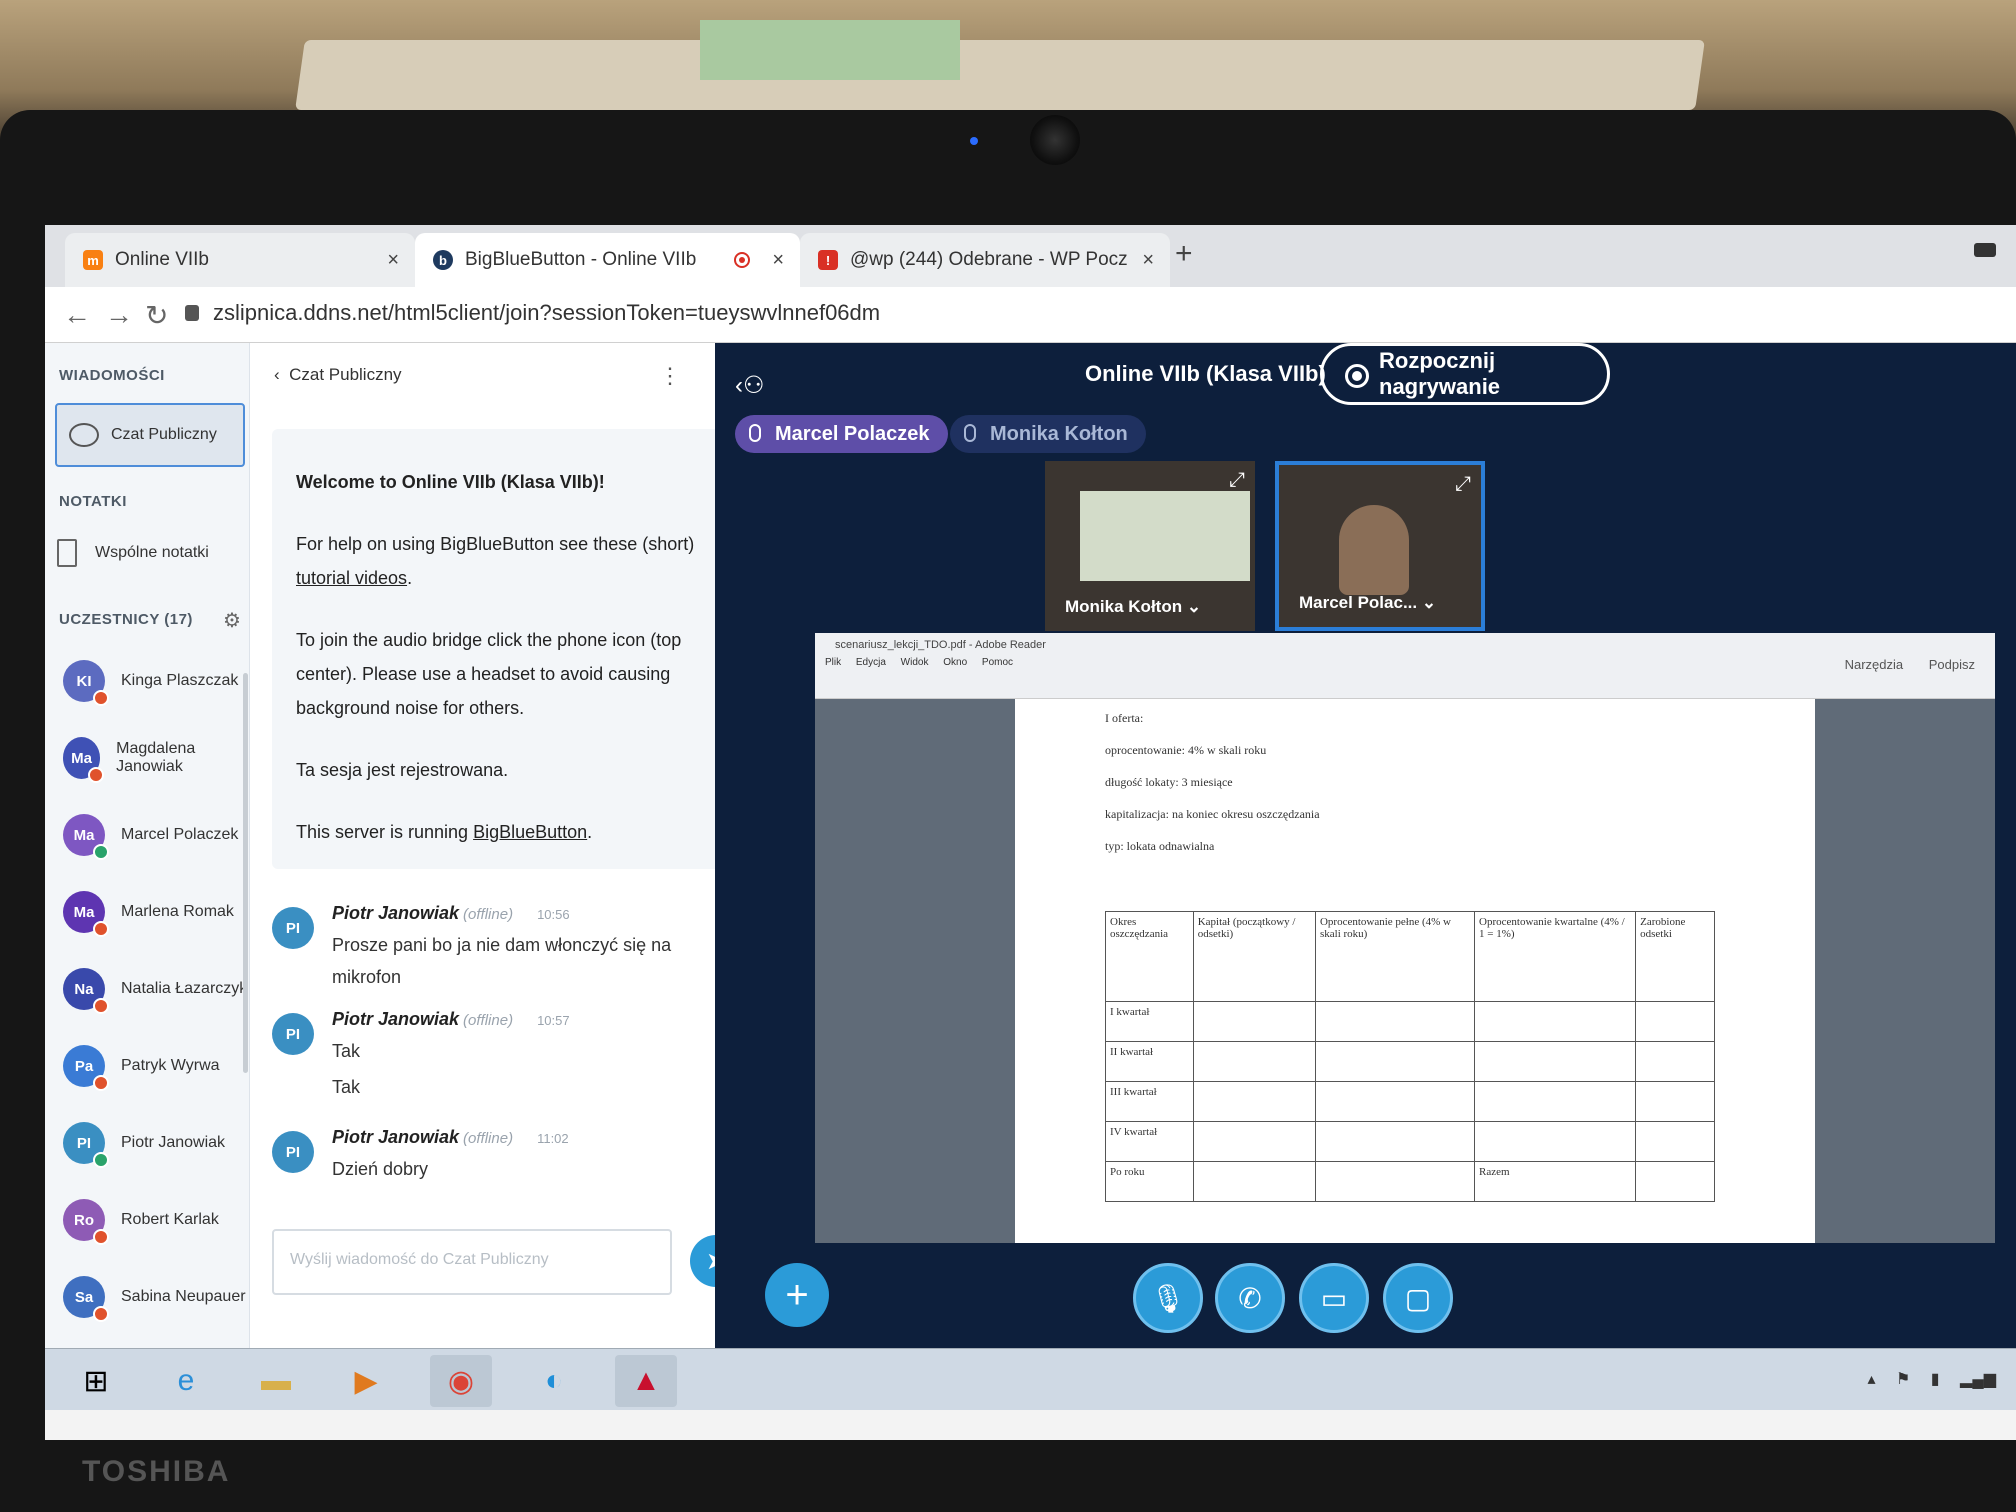  I want to click on chrome-icon: ◉, so click(461, 1381).